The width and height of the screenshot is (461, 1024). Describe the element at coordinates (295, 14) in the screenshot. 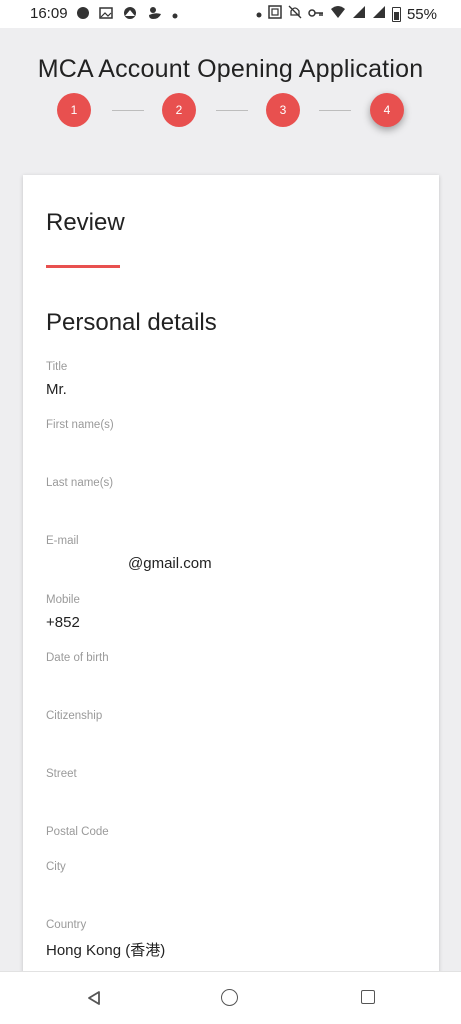

I see `bell-off-icon` at that location.